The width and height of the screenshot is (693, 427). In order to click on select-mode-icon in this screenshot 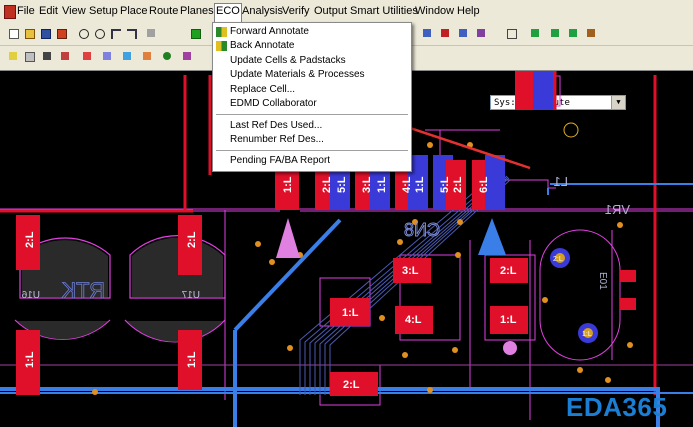, I will do `click(13, 56)`.